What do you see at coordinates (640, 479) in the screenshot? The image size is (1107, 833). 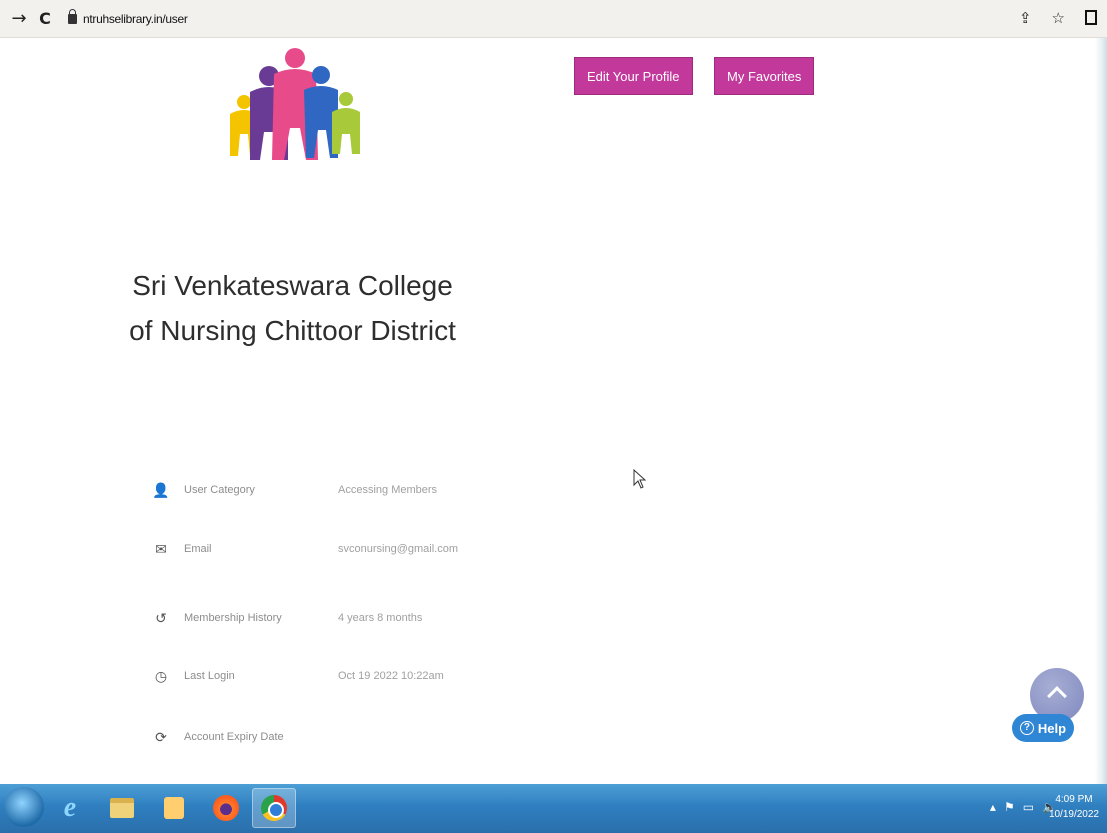 I see `mouse-pointer-icon` at bounding box center [640, 479].